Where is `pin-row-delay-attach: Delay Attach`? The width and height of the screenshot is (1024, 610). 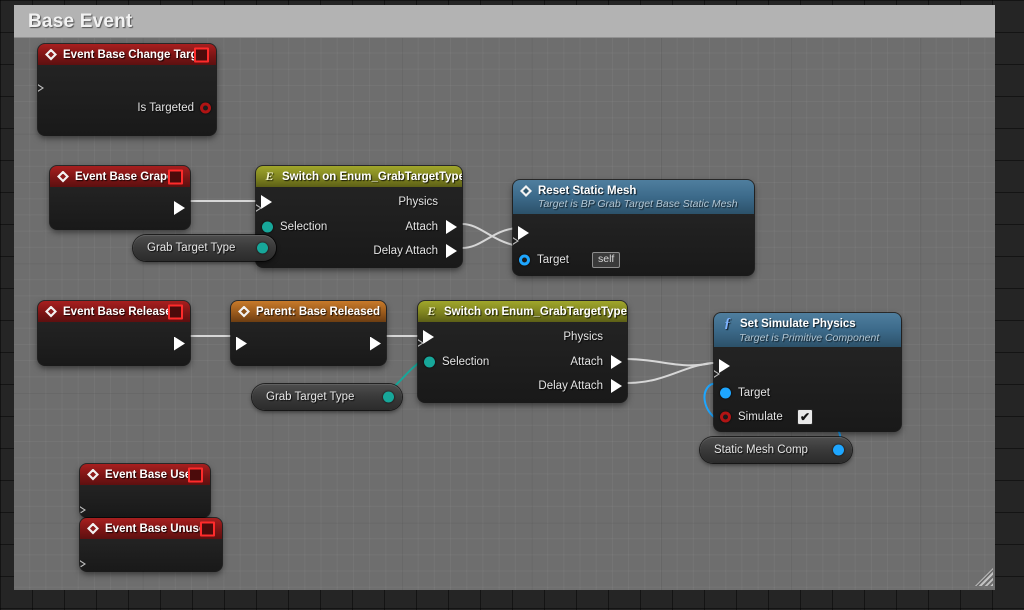 pin-row-delay-attach: Delay Attach is located at coordinates (359, 251).